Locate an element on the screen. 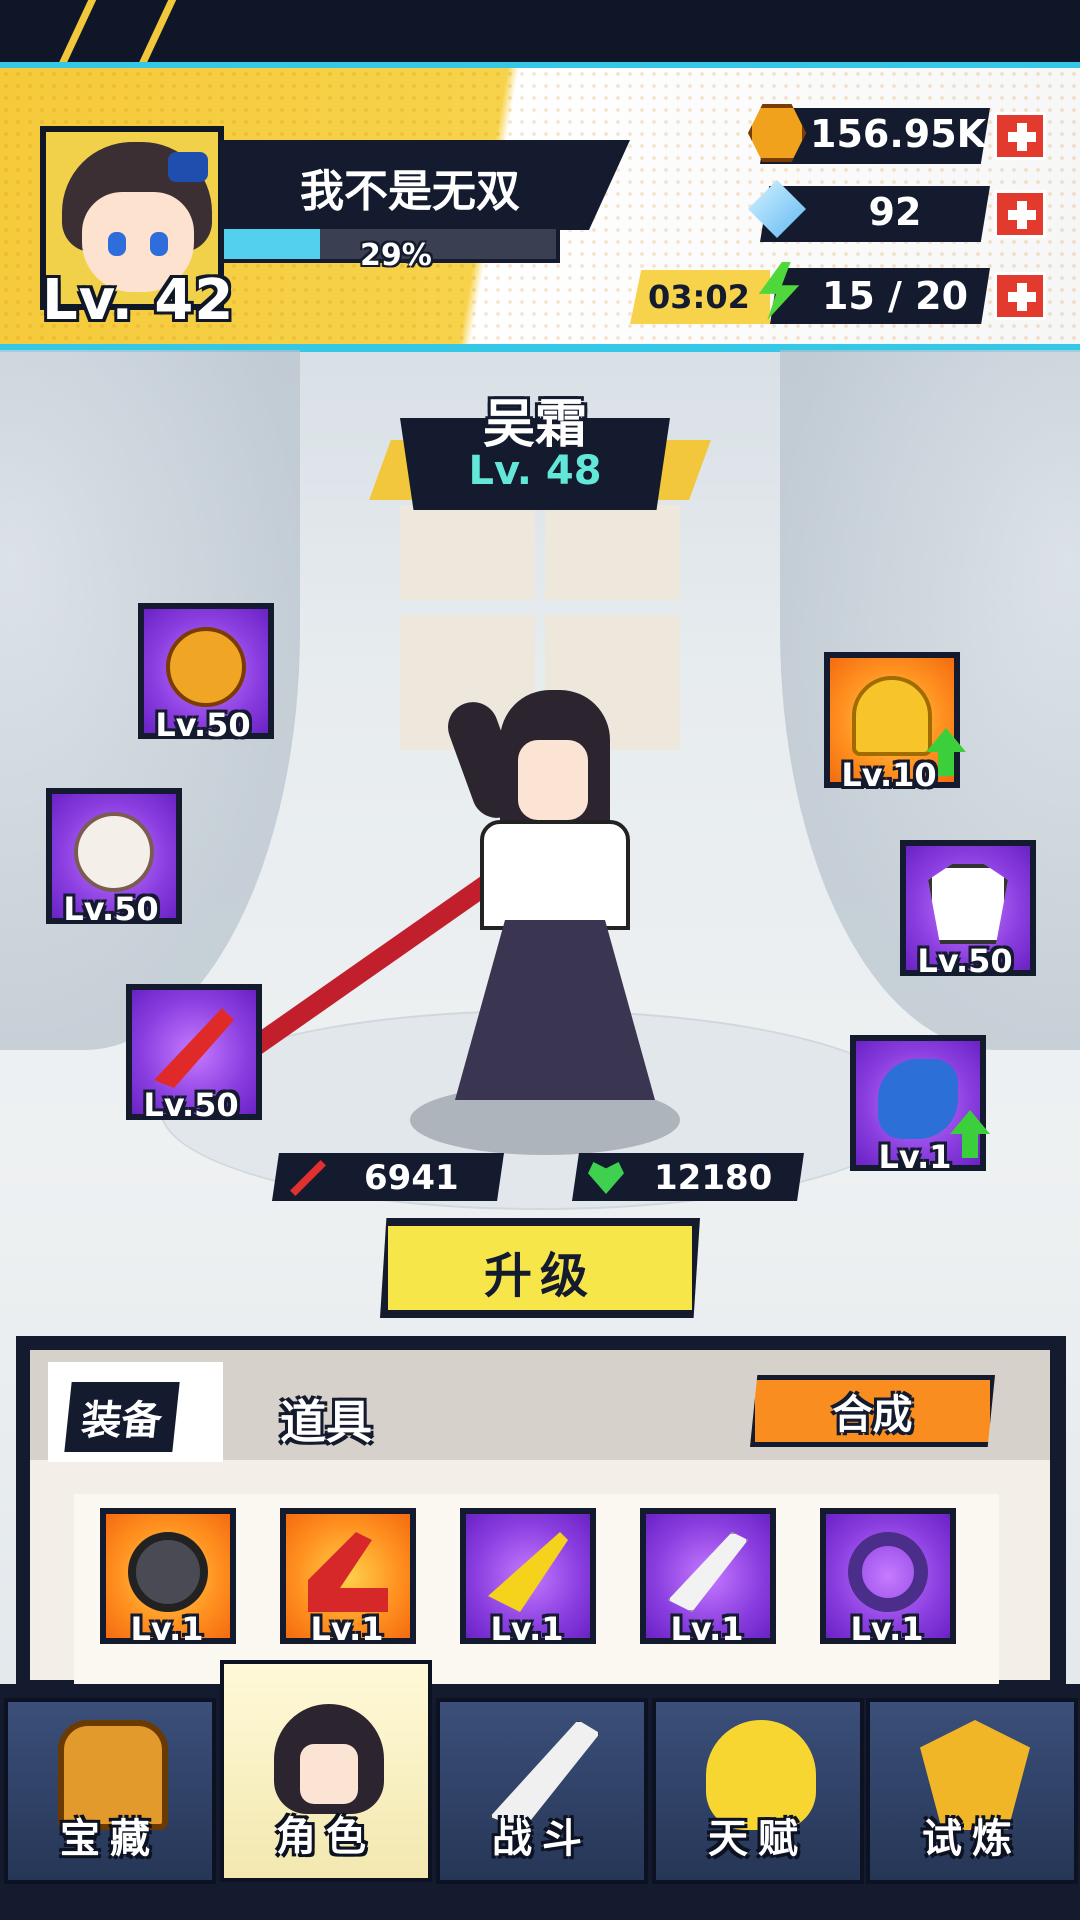  nav-label: 宝藏 is located at coordinates (110, 1839).